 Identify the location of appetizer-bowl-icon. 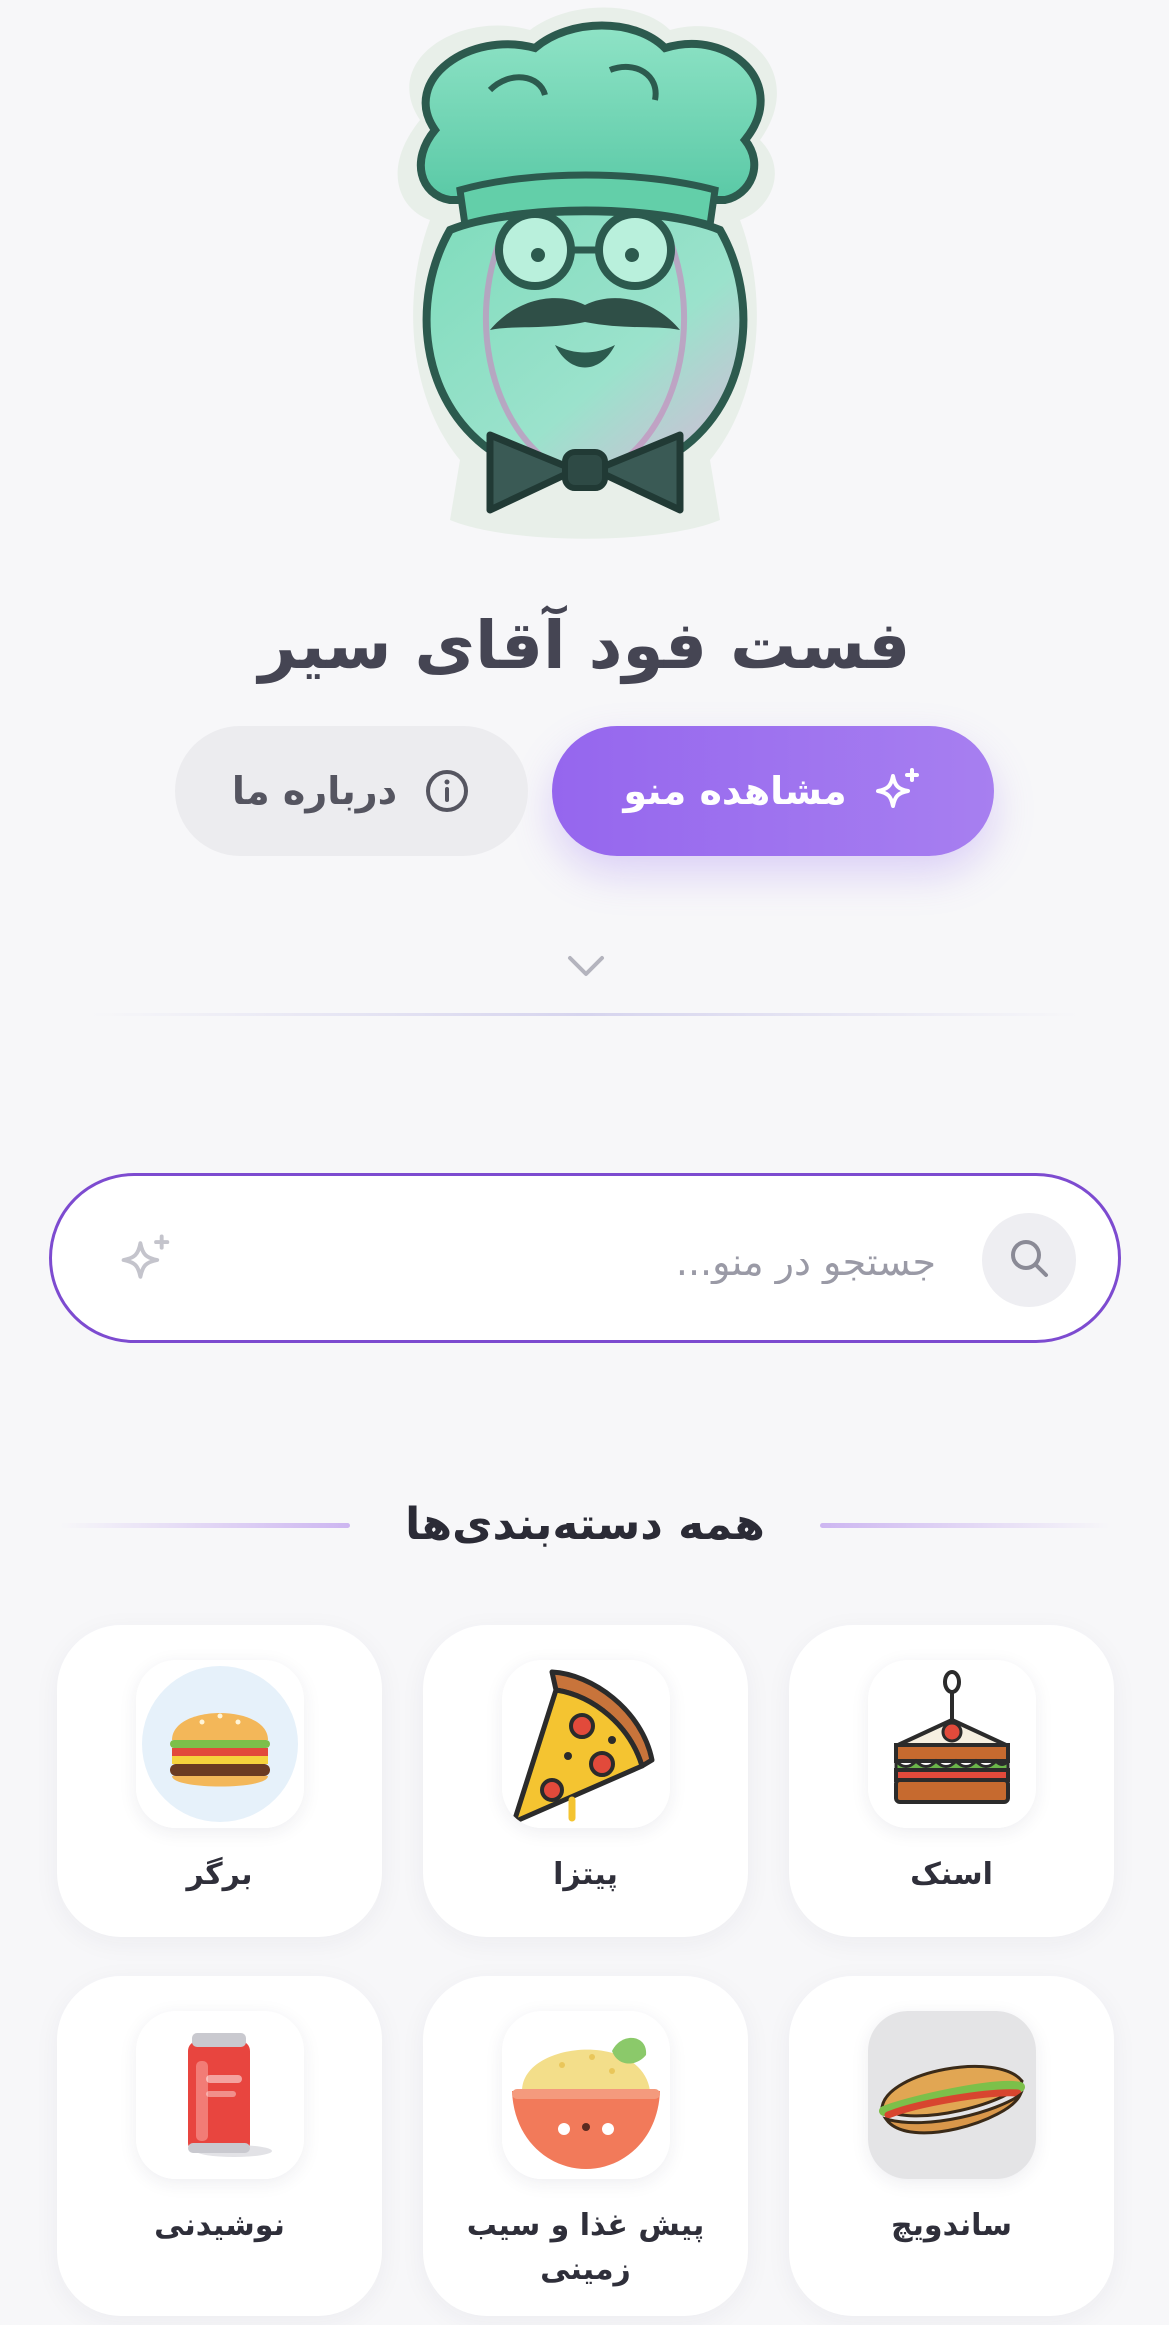
(586, 2095).